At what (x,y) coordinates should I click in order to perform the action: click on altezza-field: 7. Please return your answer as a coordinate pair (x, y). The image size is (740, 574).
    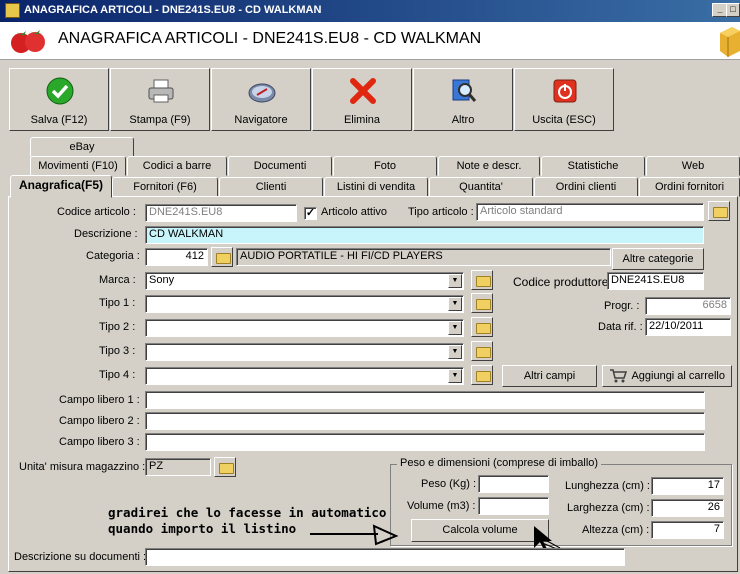
    Looking at the image, I should click on (687, 530).